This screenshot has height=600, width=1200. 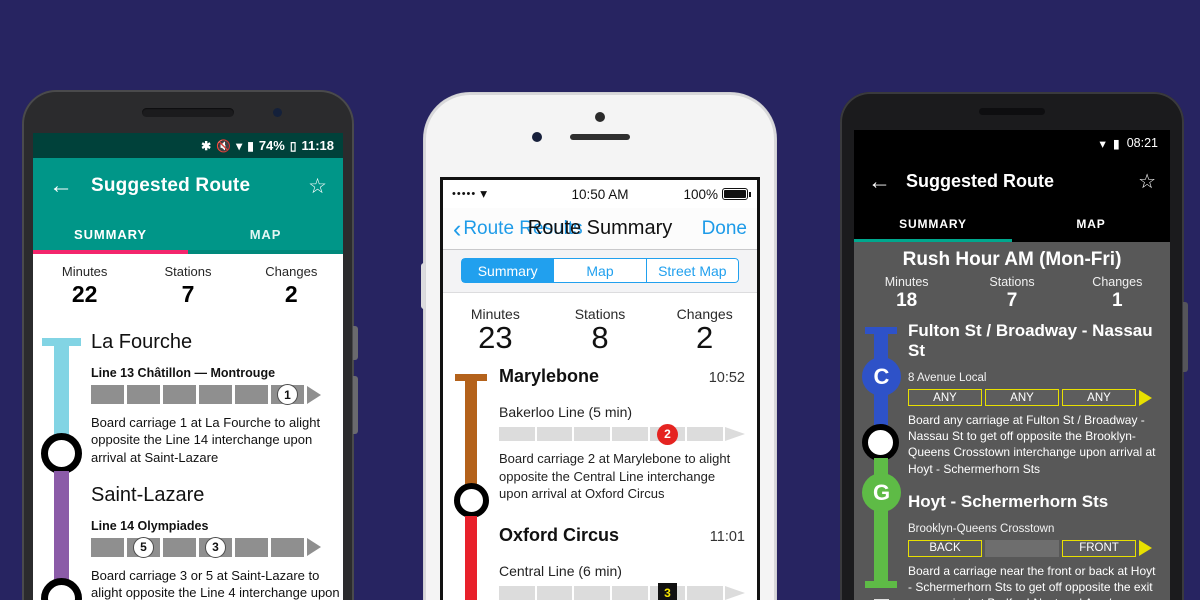 I want to click on stop-row: Oxford Circus 11:01, so click(x=622, y=535).